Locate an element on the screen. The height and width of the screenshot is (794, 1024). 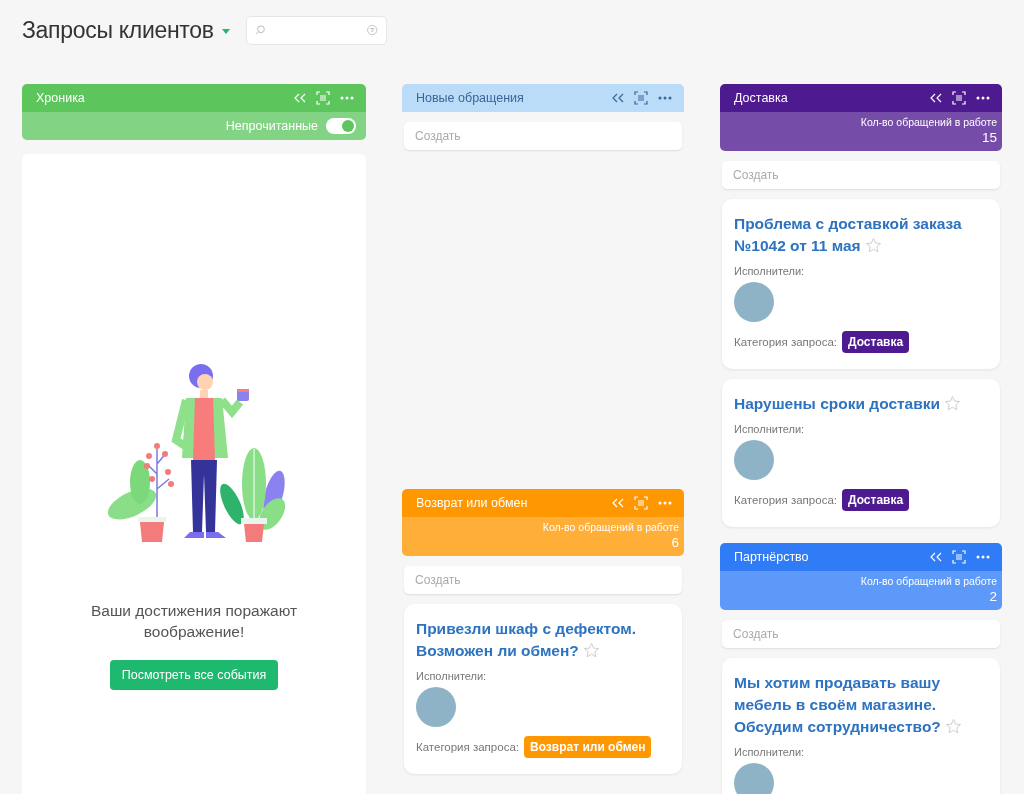
request-card: Нарушены сроки доставки Исполнители: Категория запроса: Доставка is located at coordinates (861, 453).